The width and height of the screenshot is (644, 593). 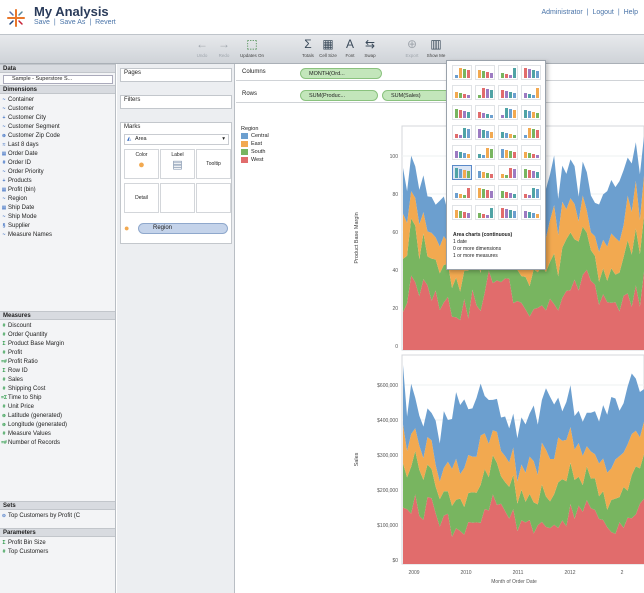 I want to click on field-top-customers-by-profit-c: ⊙ Top Customers by Profit (C, so click(x=58, y=516).